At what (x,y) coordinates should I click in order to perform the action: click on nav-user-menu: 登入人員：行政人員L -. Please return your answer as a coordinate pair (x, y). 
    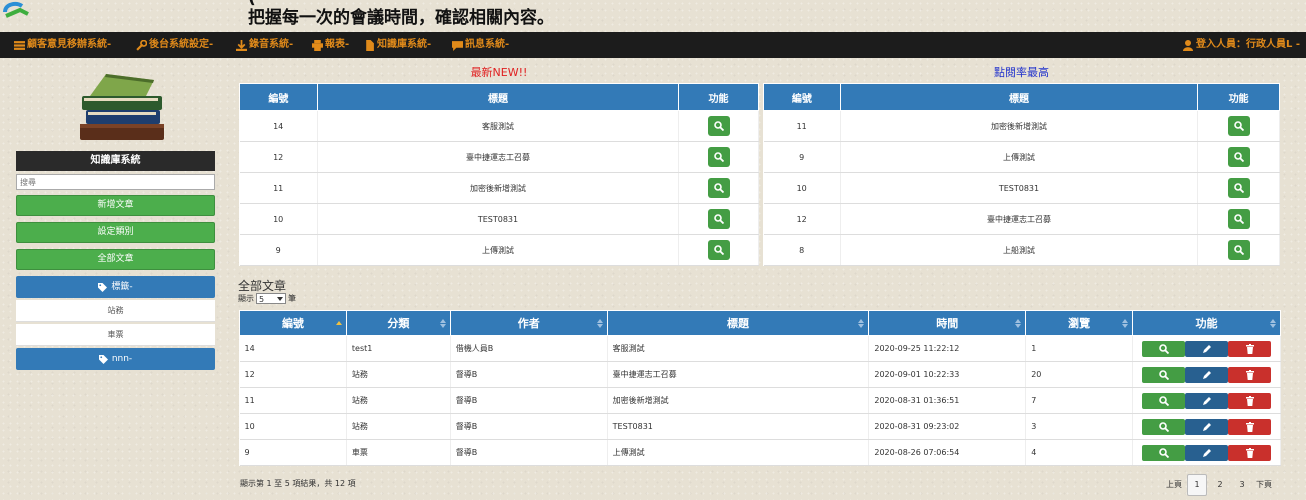
    Looking at the image, I should click on (1241, 45).